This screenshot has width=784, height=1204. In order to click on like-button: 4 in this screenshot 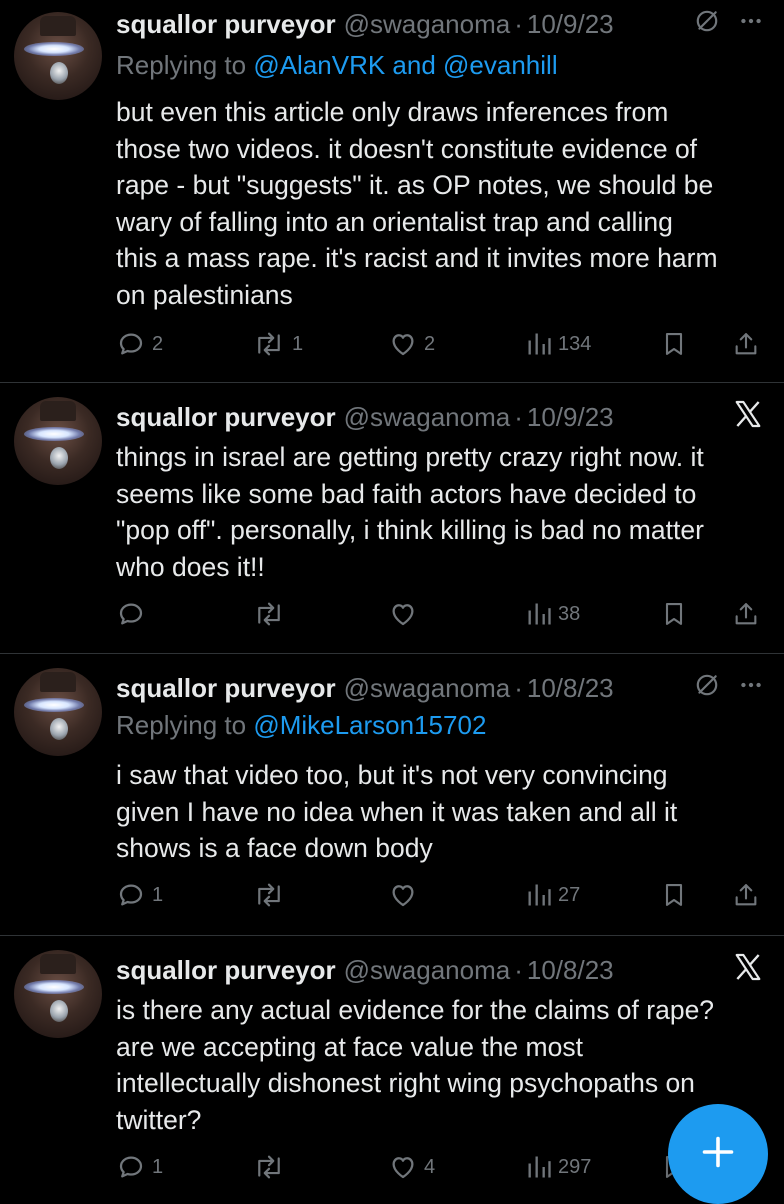, I will do `click(411, 1167)`.